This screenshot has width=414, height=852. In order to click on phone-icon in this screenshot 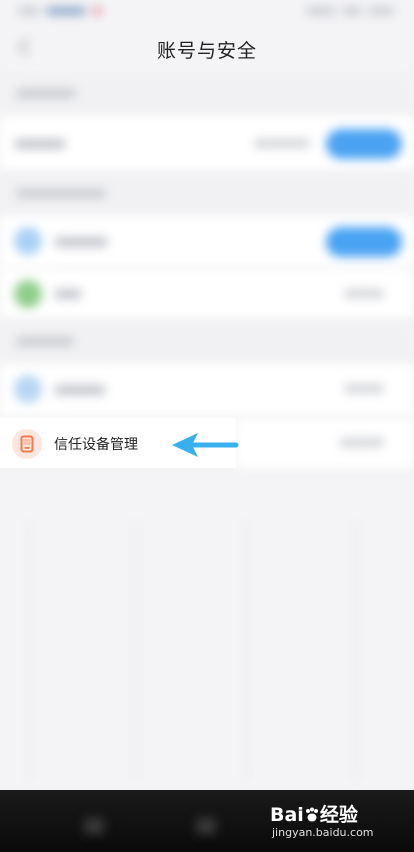, I will do `click(27, 444)`.